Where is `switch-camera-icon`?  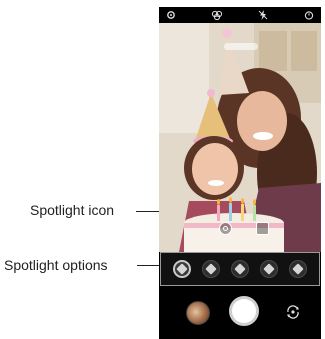
switch-camera-icon is located at coordinates (293, 312).